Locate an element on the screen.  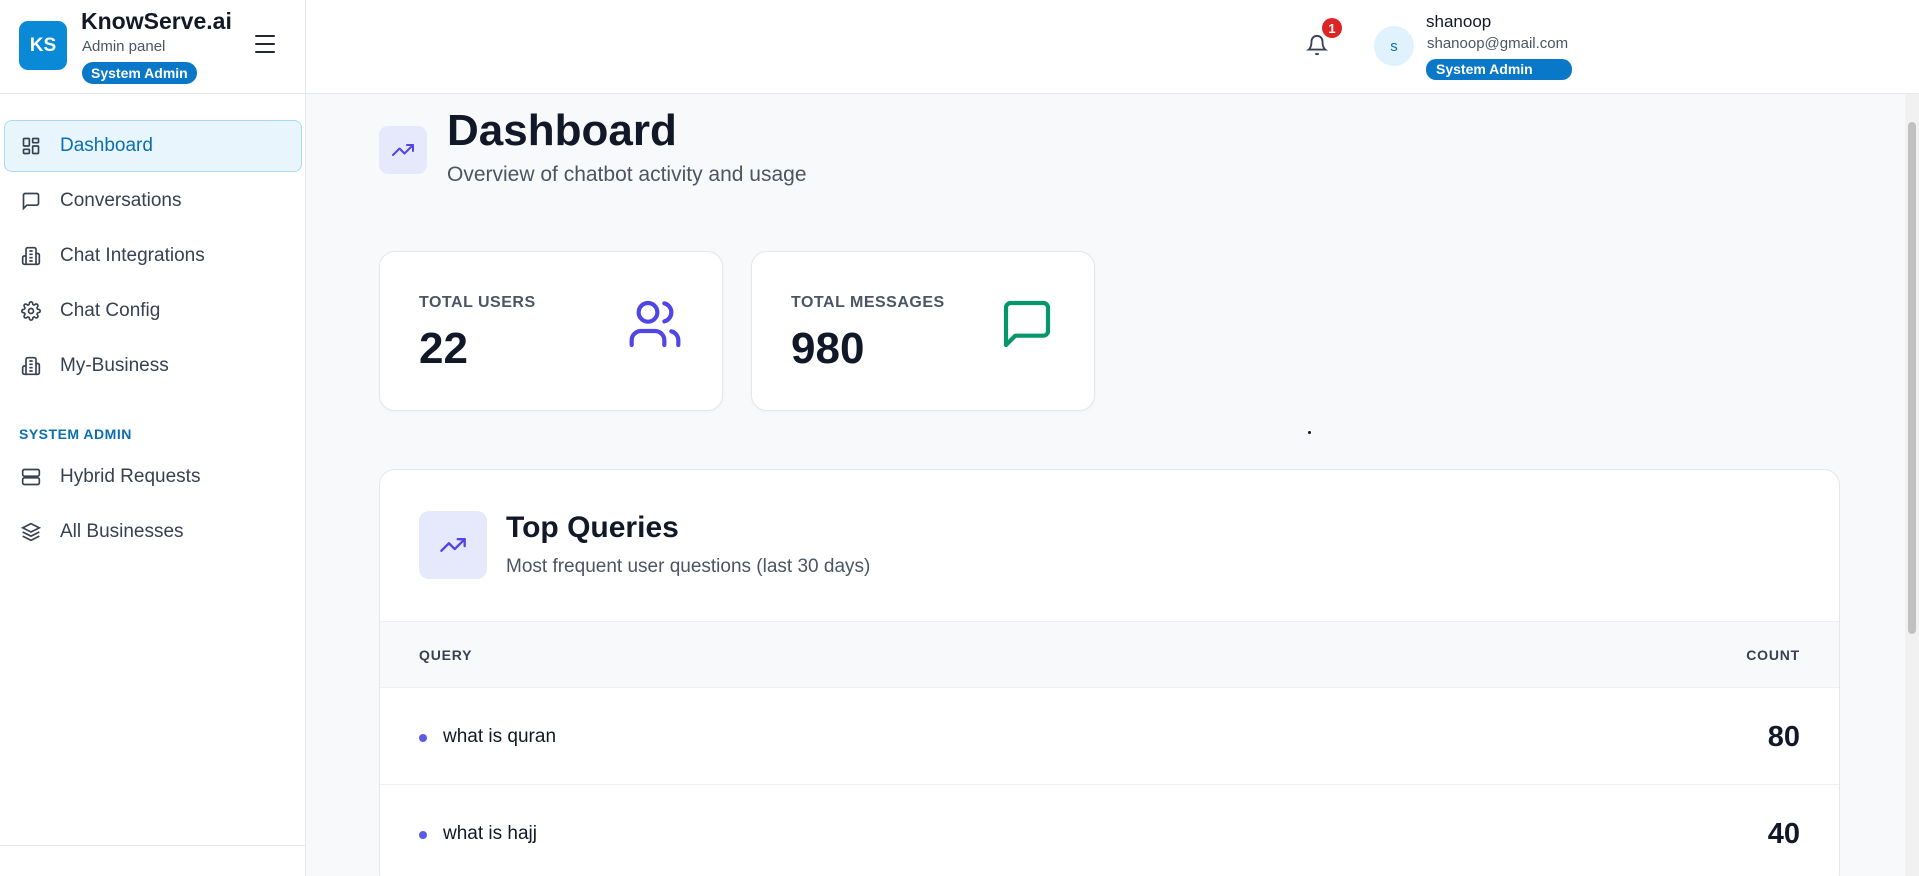
table-row: what is quran 80 is located at coordinates (1109, 736).